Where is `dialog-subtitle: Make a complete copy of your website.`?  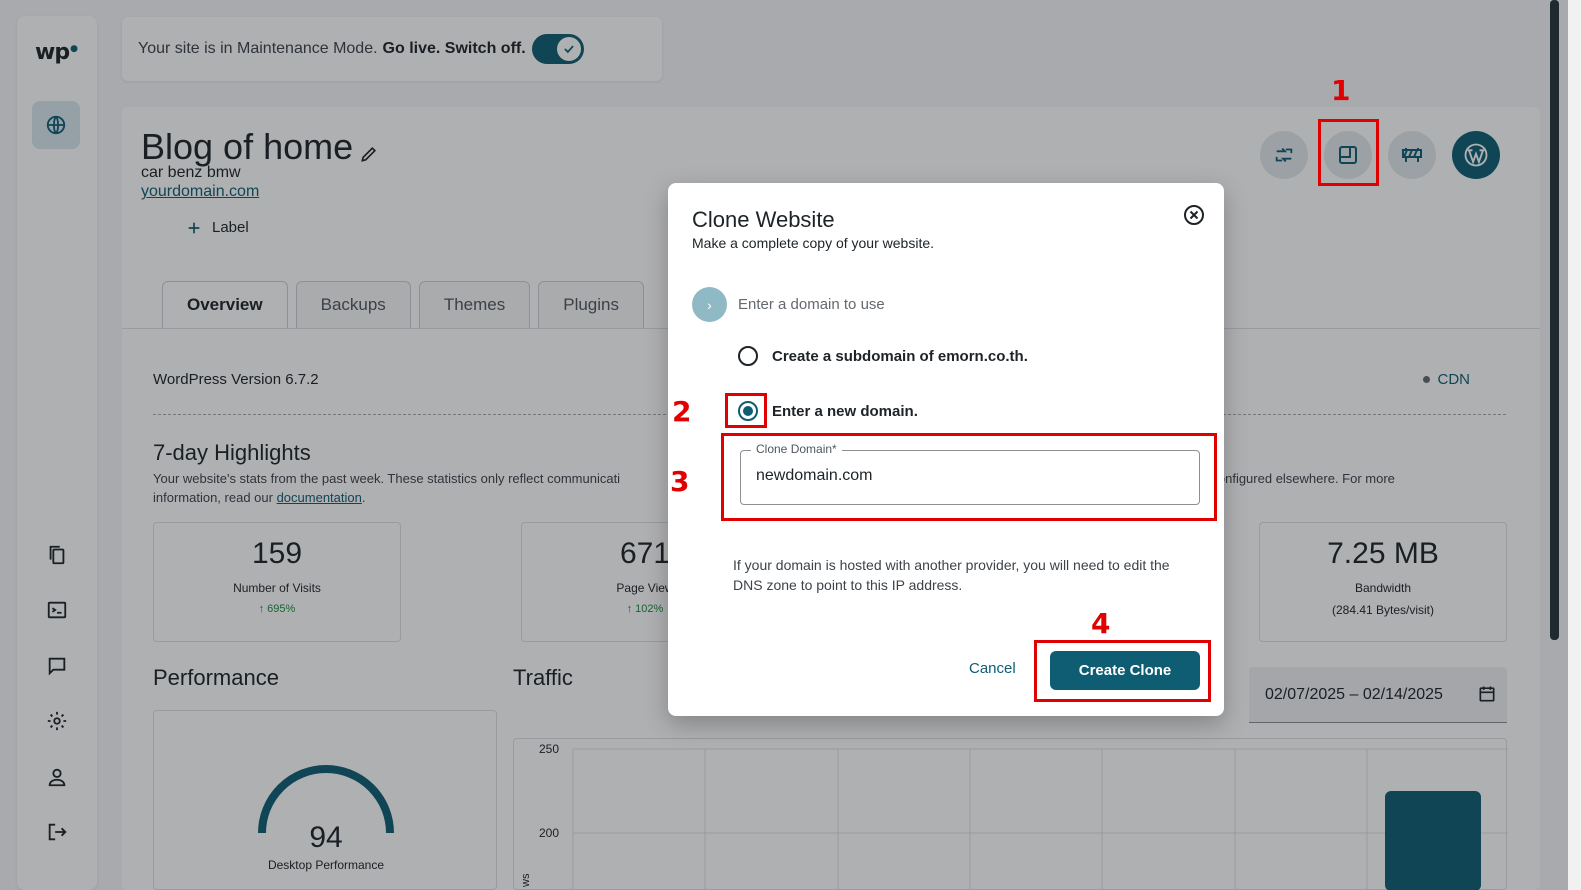 dialog-subtitle: Make a complete copy of your website. is located at coordinates (813, 243).